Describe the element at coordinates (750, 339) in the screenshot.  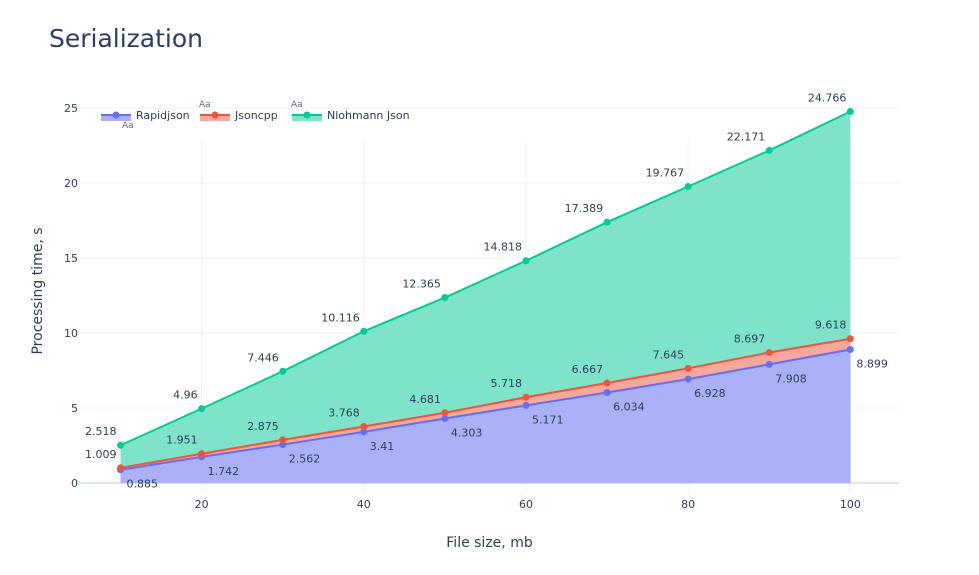
I see `data-label: 8.697` at that location.